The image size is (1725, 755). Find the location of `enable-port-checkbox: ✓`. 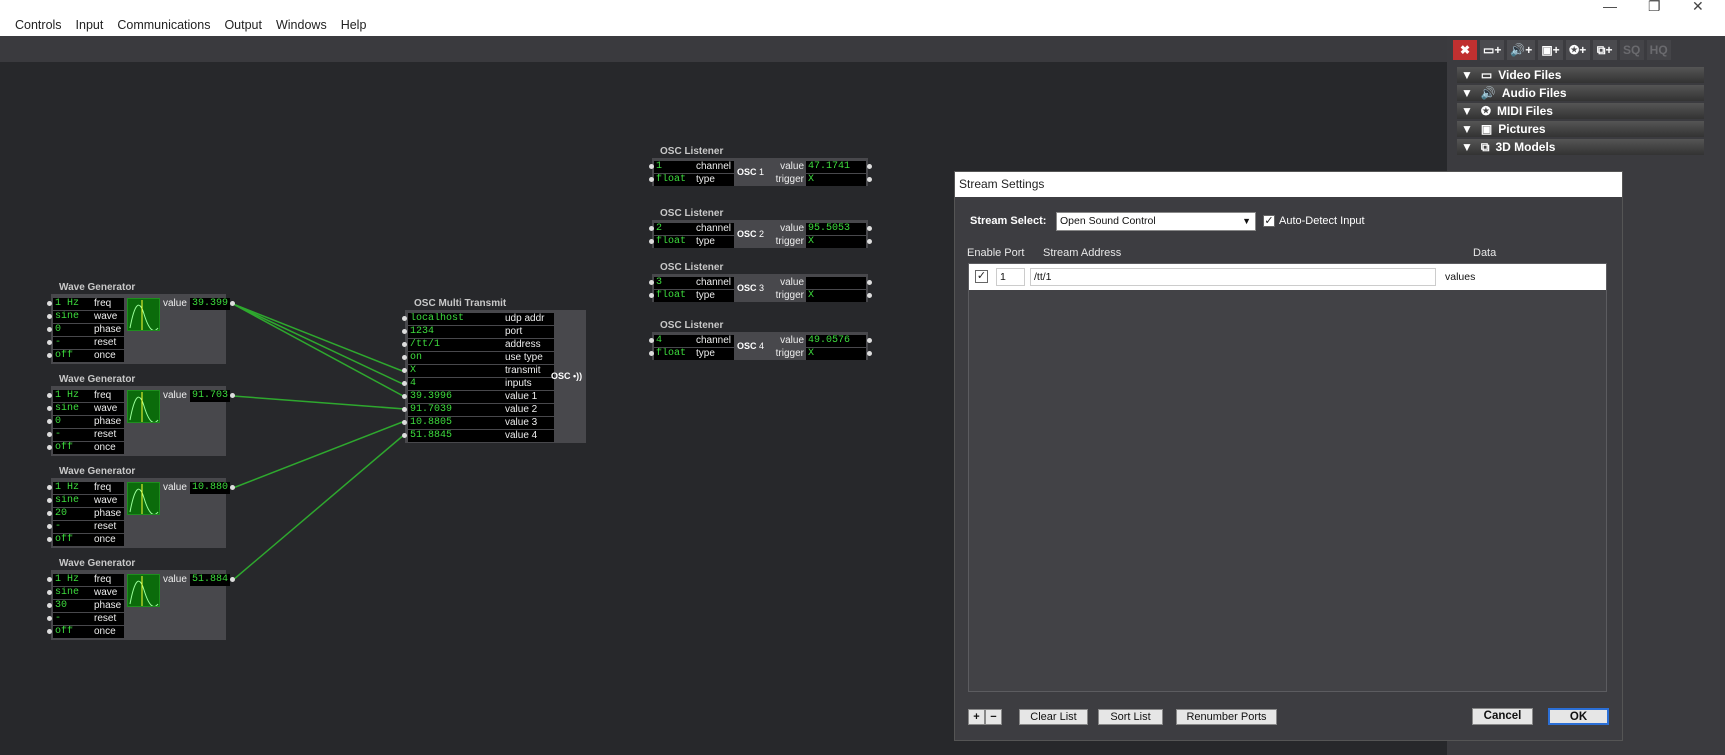

enable-port-checkbox: ✓ is located at coordinates (981, 276).